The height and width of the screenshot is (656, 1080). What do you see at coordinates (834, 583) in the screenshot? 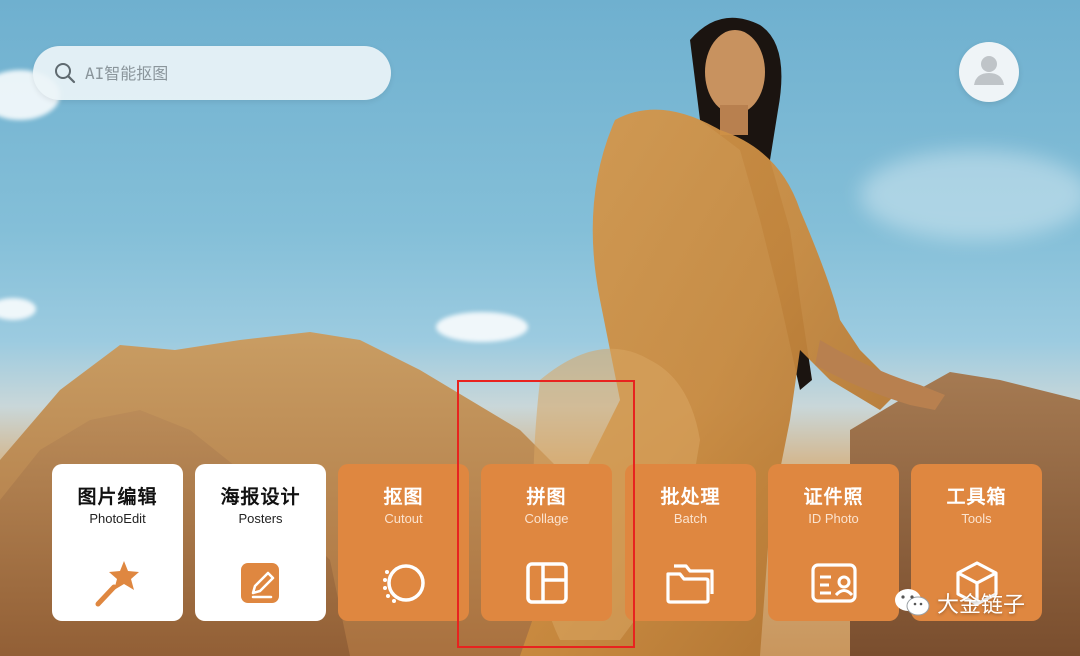
I see `id-card-icon` at bounding box center [834, 583].